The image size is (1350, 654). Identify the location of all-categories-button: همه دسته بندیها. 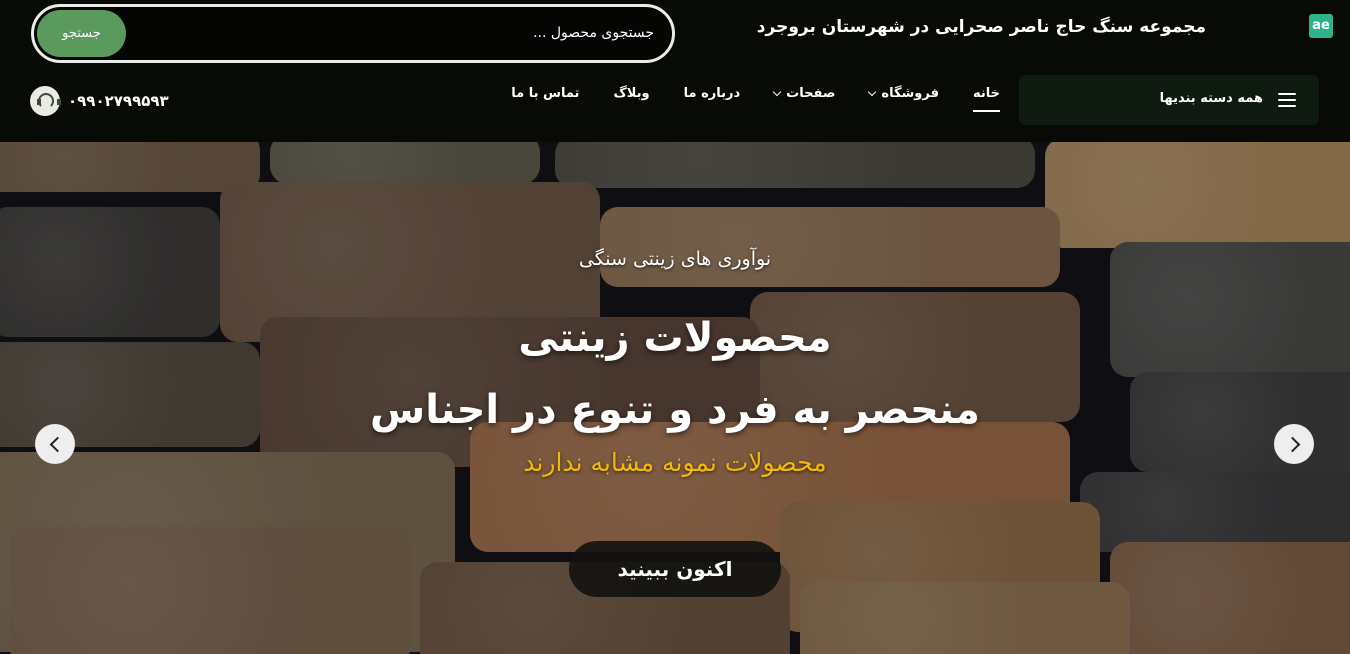
(1169, 100).